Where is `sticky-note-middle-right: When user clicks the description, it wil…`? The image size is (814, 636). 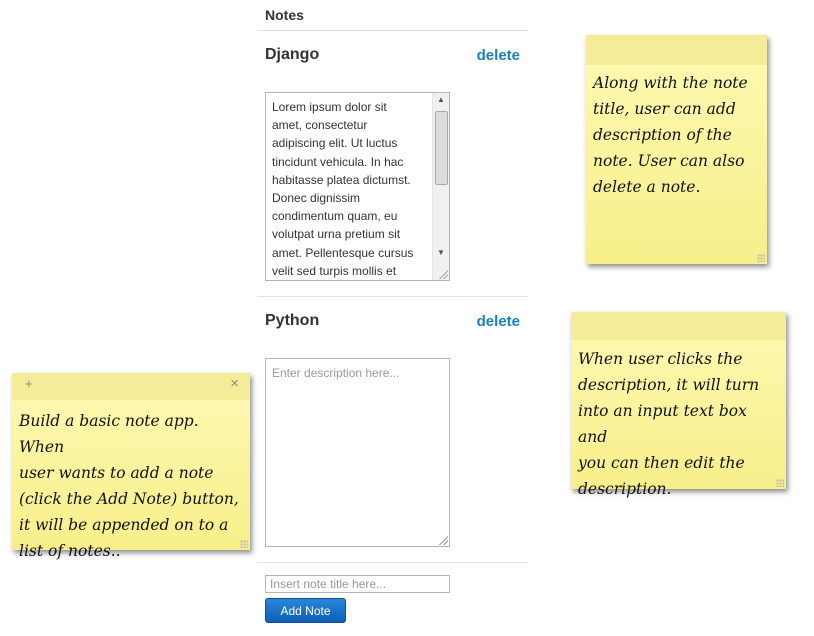
sticky-note-middle-right: When user clicks the description, it wil… is located at coordinates (678, 405).